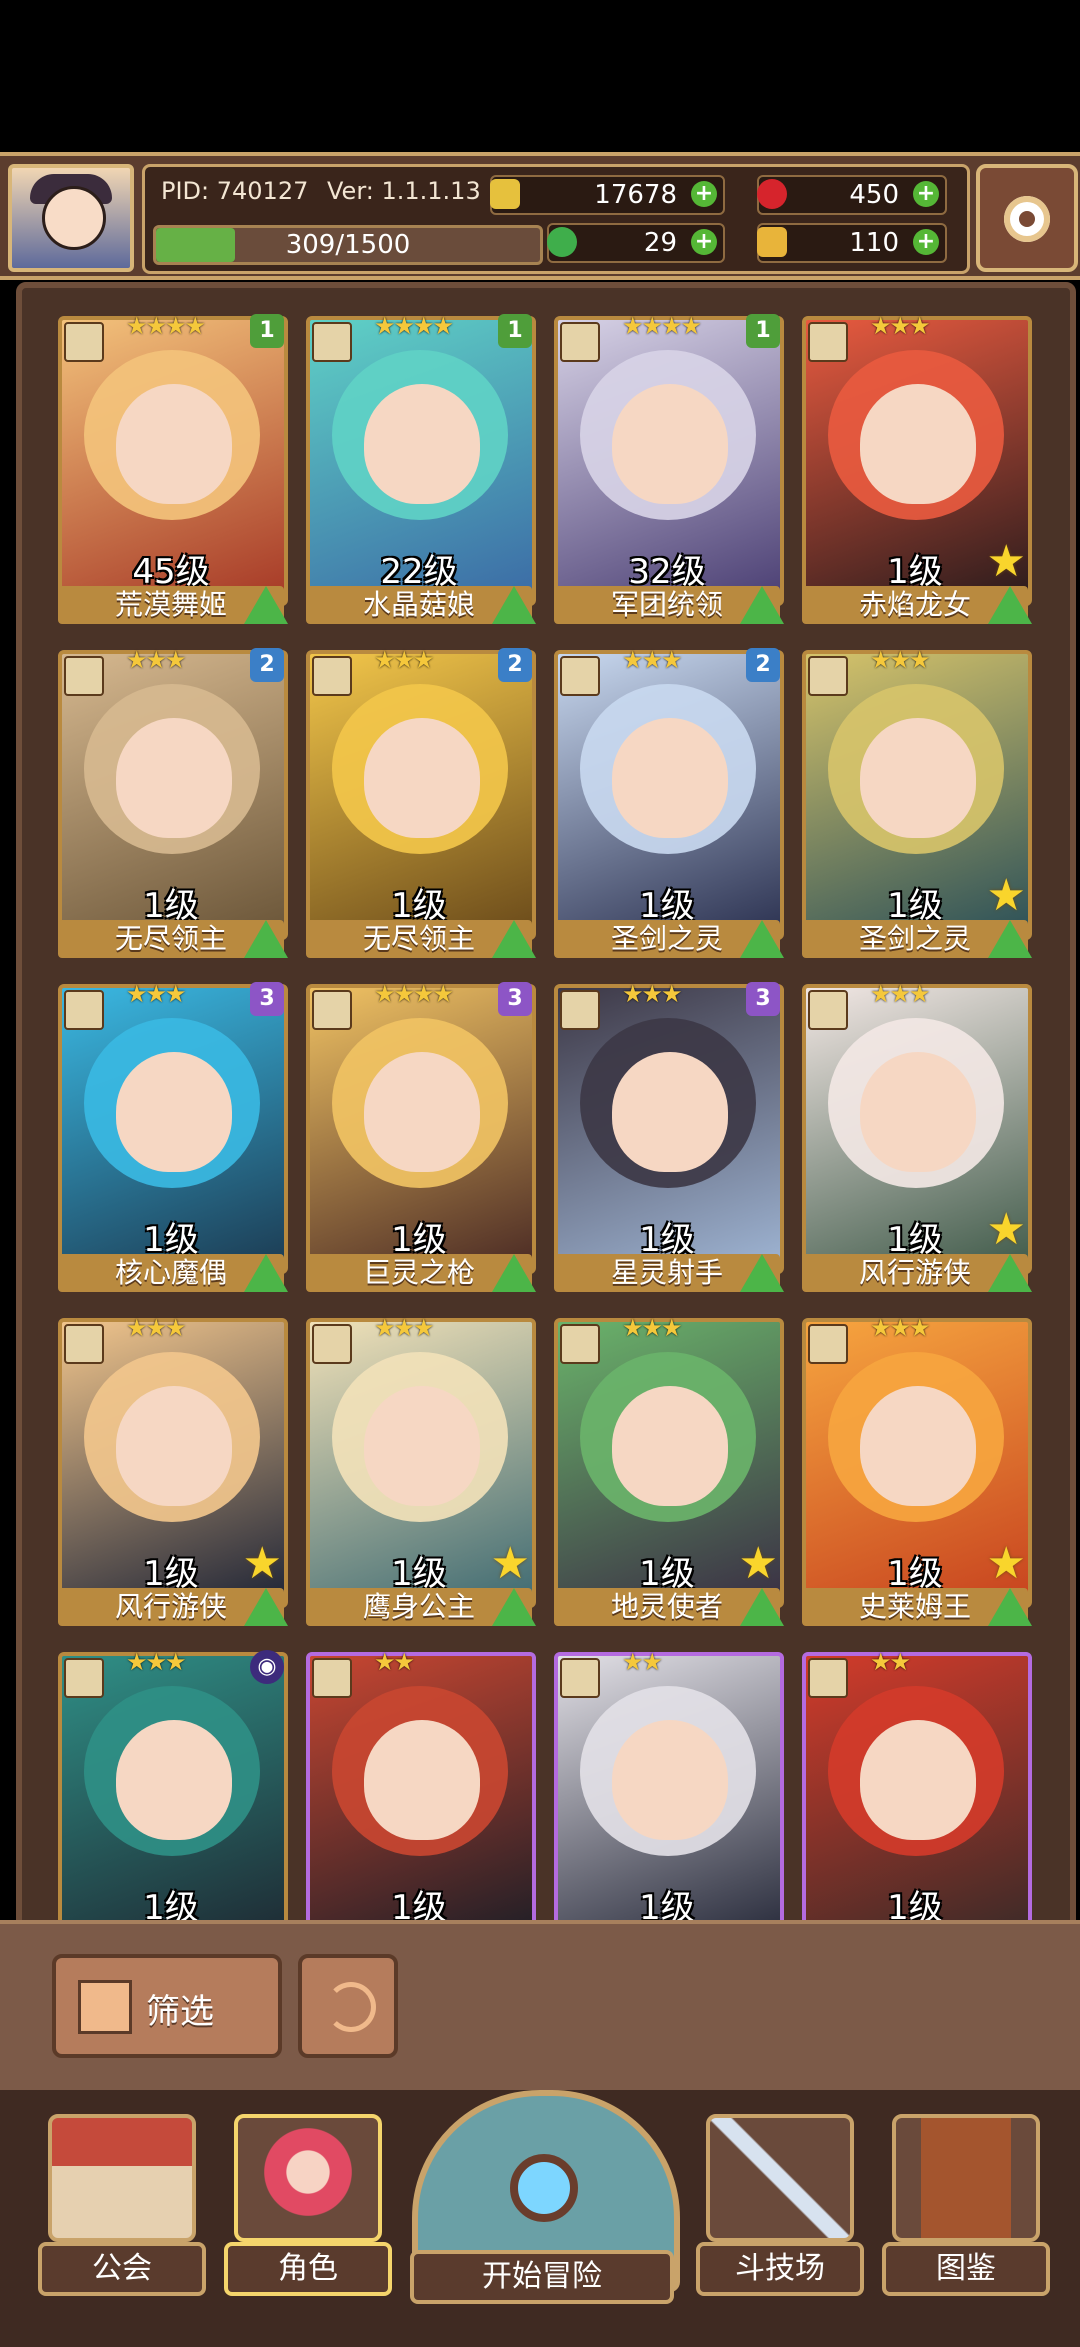 This screenshot has width=1080, height=2347. I want to click on add-keys-button: +, so click(926, 242).